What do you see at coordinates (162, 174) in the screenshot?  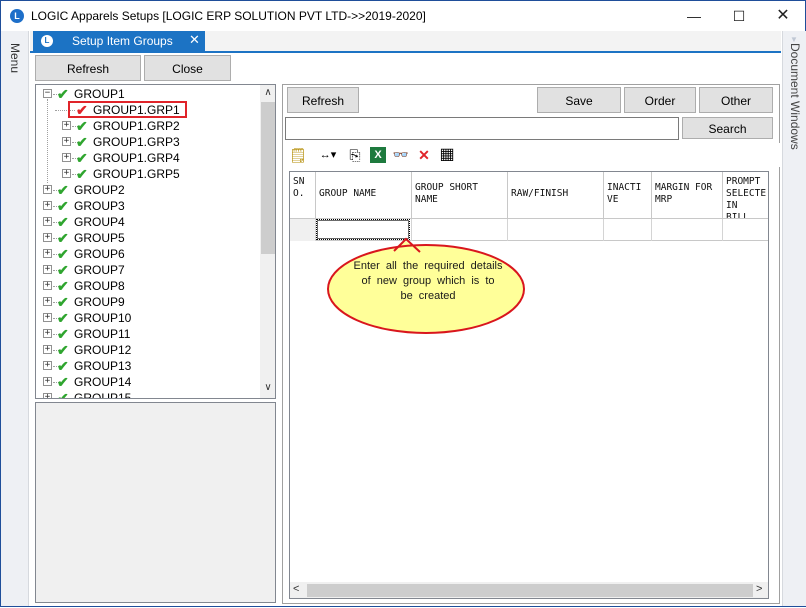 I see `tree-node: + ✔ GROUP1.GRP5` at bounding box center [162, 174].